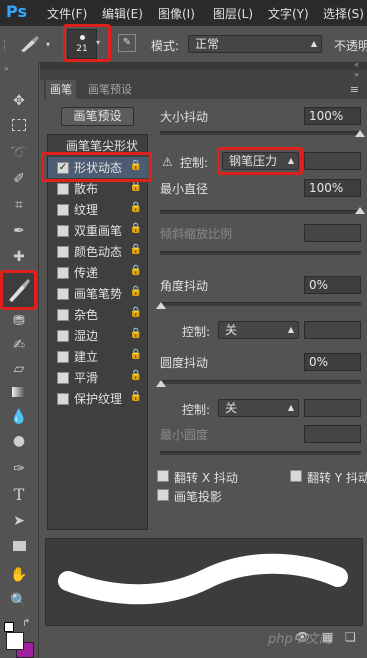 Image resolution: width=367 pixels, height=658 pixels. Describe the element at coordinates (67, 13) in the screenshot. I see `menu-file: 文件(F)` at that location.